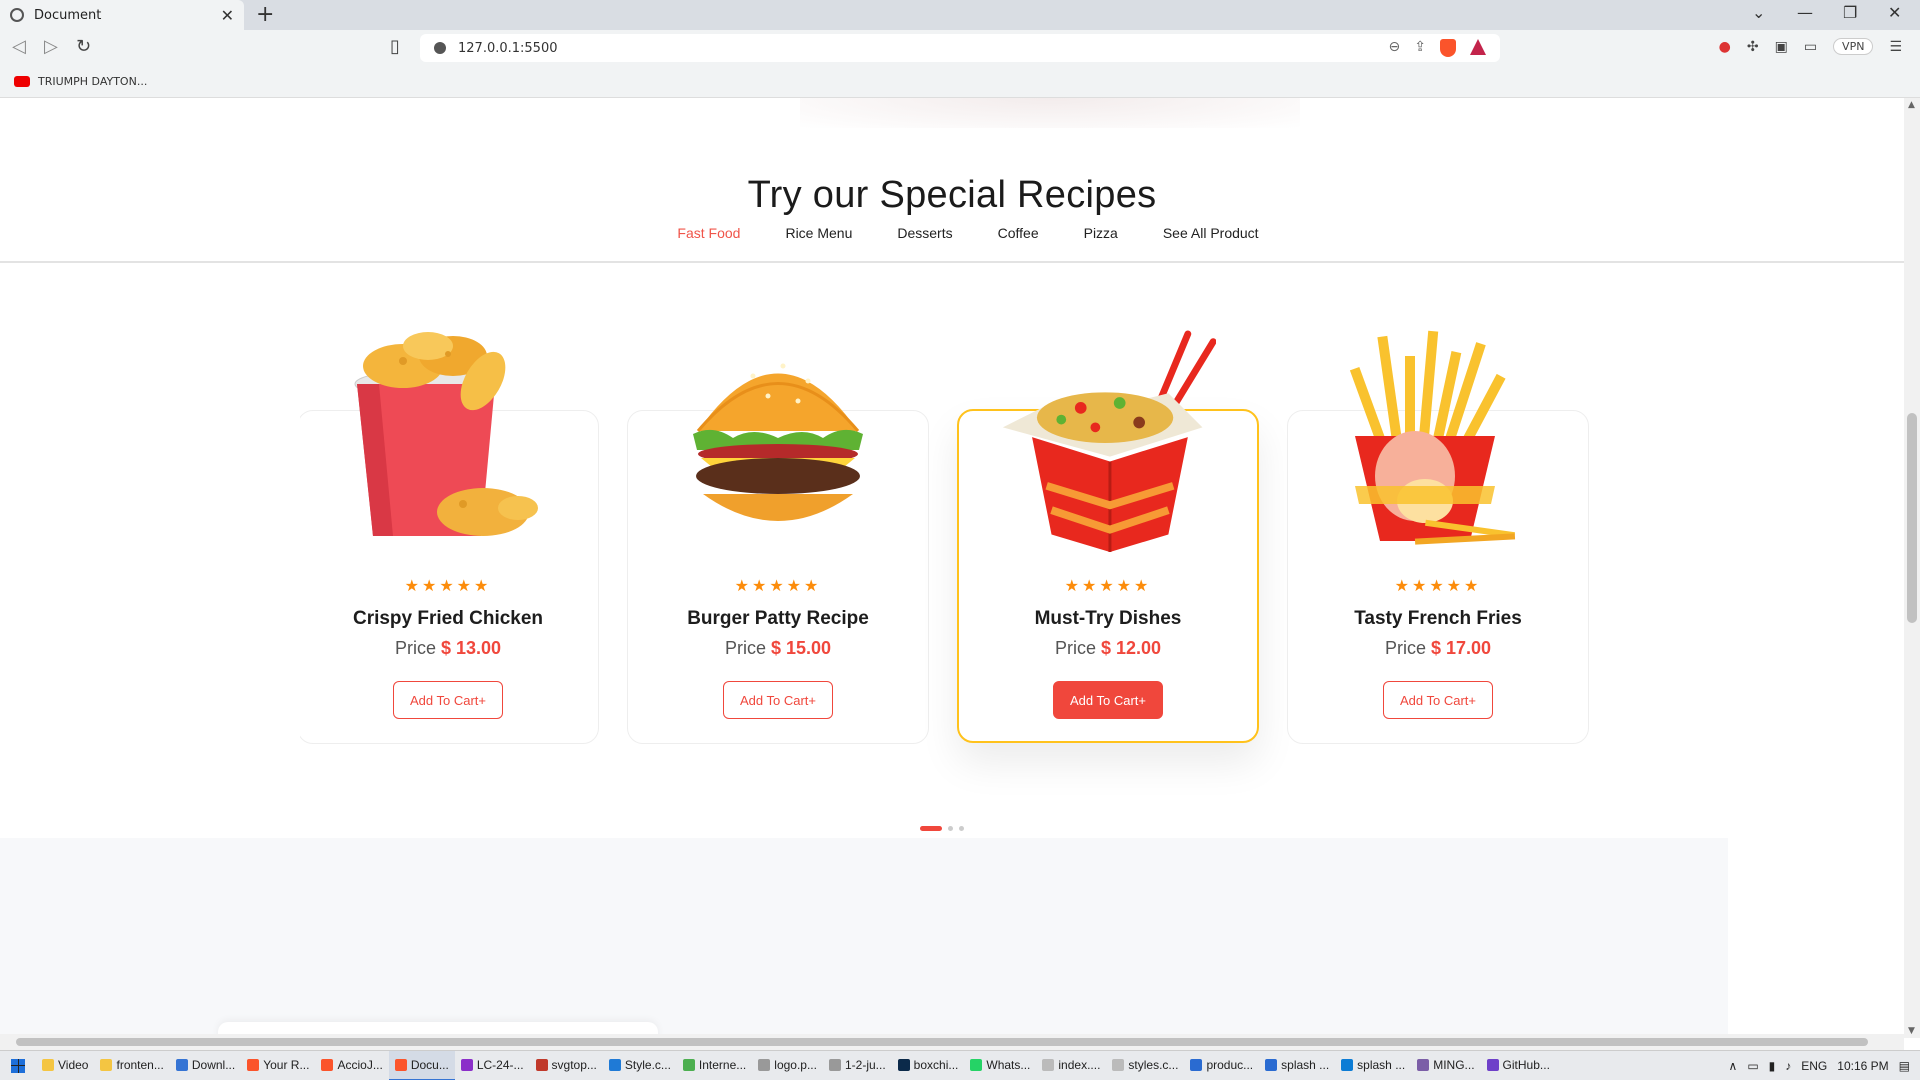 This screenshot has width=1920, height=1080. I want to click on zoom-icon: ⊖, so click(1395, 48).